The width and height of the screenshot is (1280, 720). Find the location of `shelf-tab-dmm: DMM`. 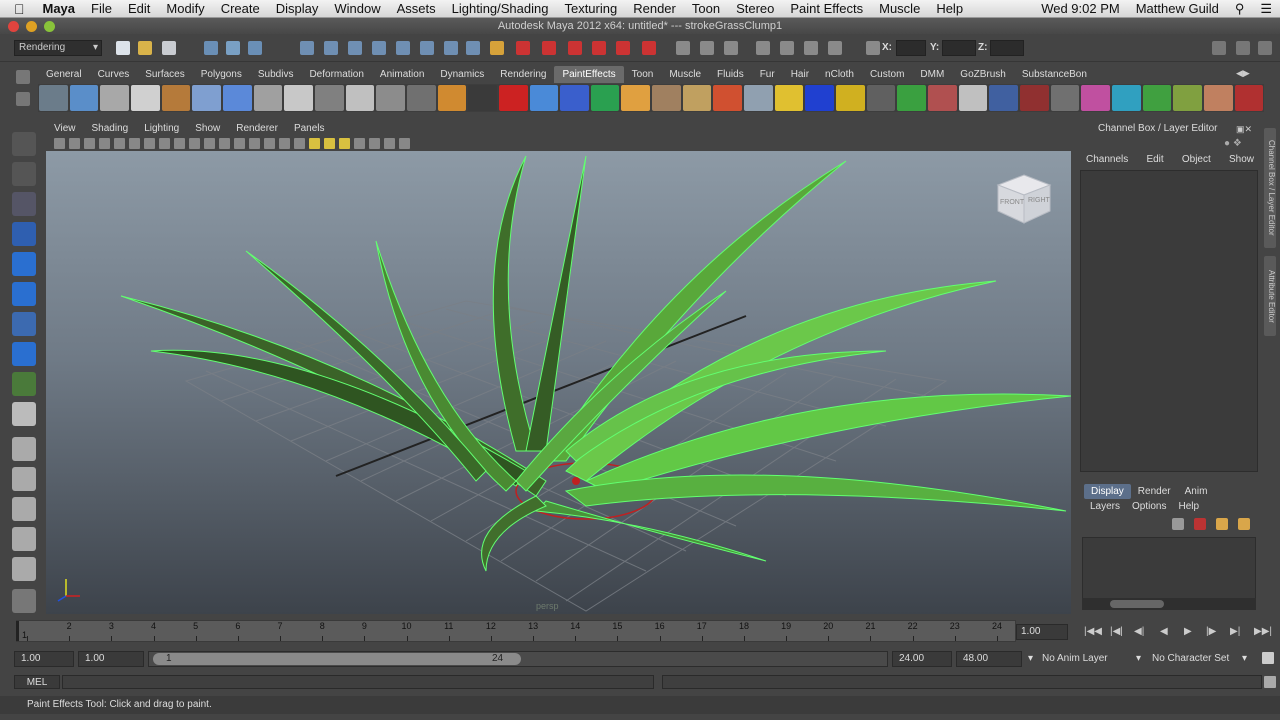

shelf-tab-dmm: DMM is located at coordinates (932, 74).